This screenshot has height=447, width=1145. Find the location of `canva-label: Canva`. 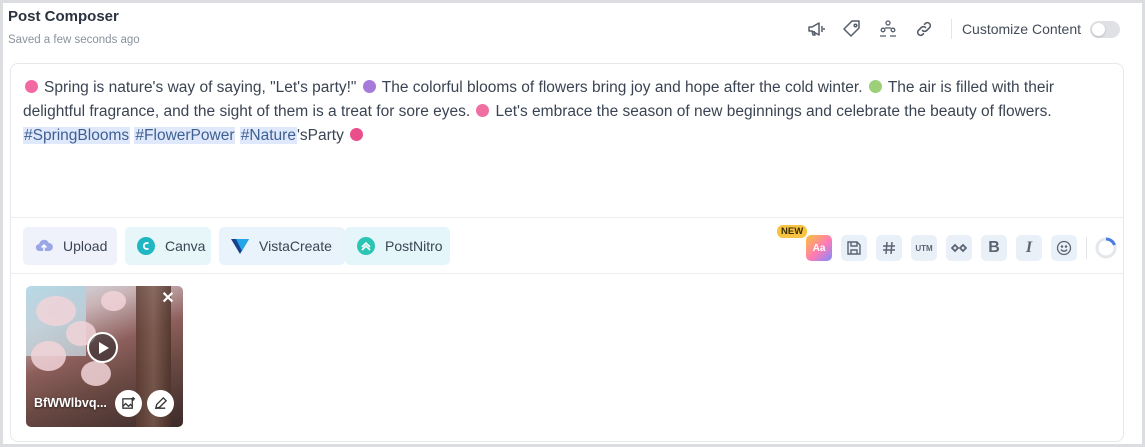

canva-label: Canva is located at coordinates (185, 246).